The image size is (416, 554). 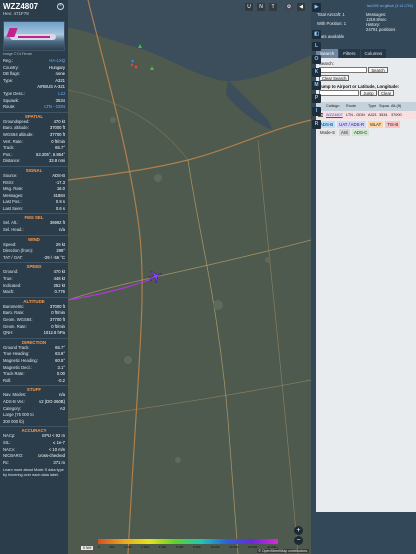 What do you see at coordinates (9, 450) in the screenshot?
I see `data-label: NACv:` at bounding box center [9, 450].